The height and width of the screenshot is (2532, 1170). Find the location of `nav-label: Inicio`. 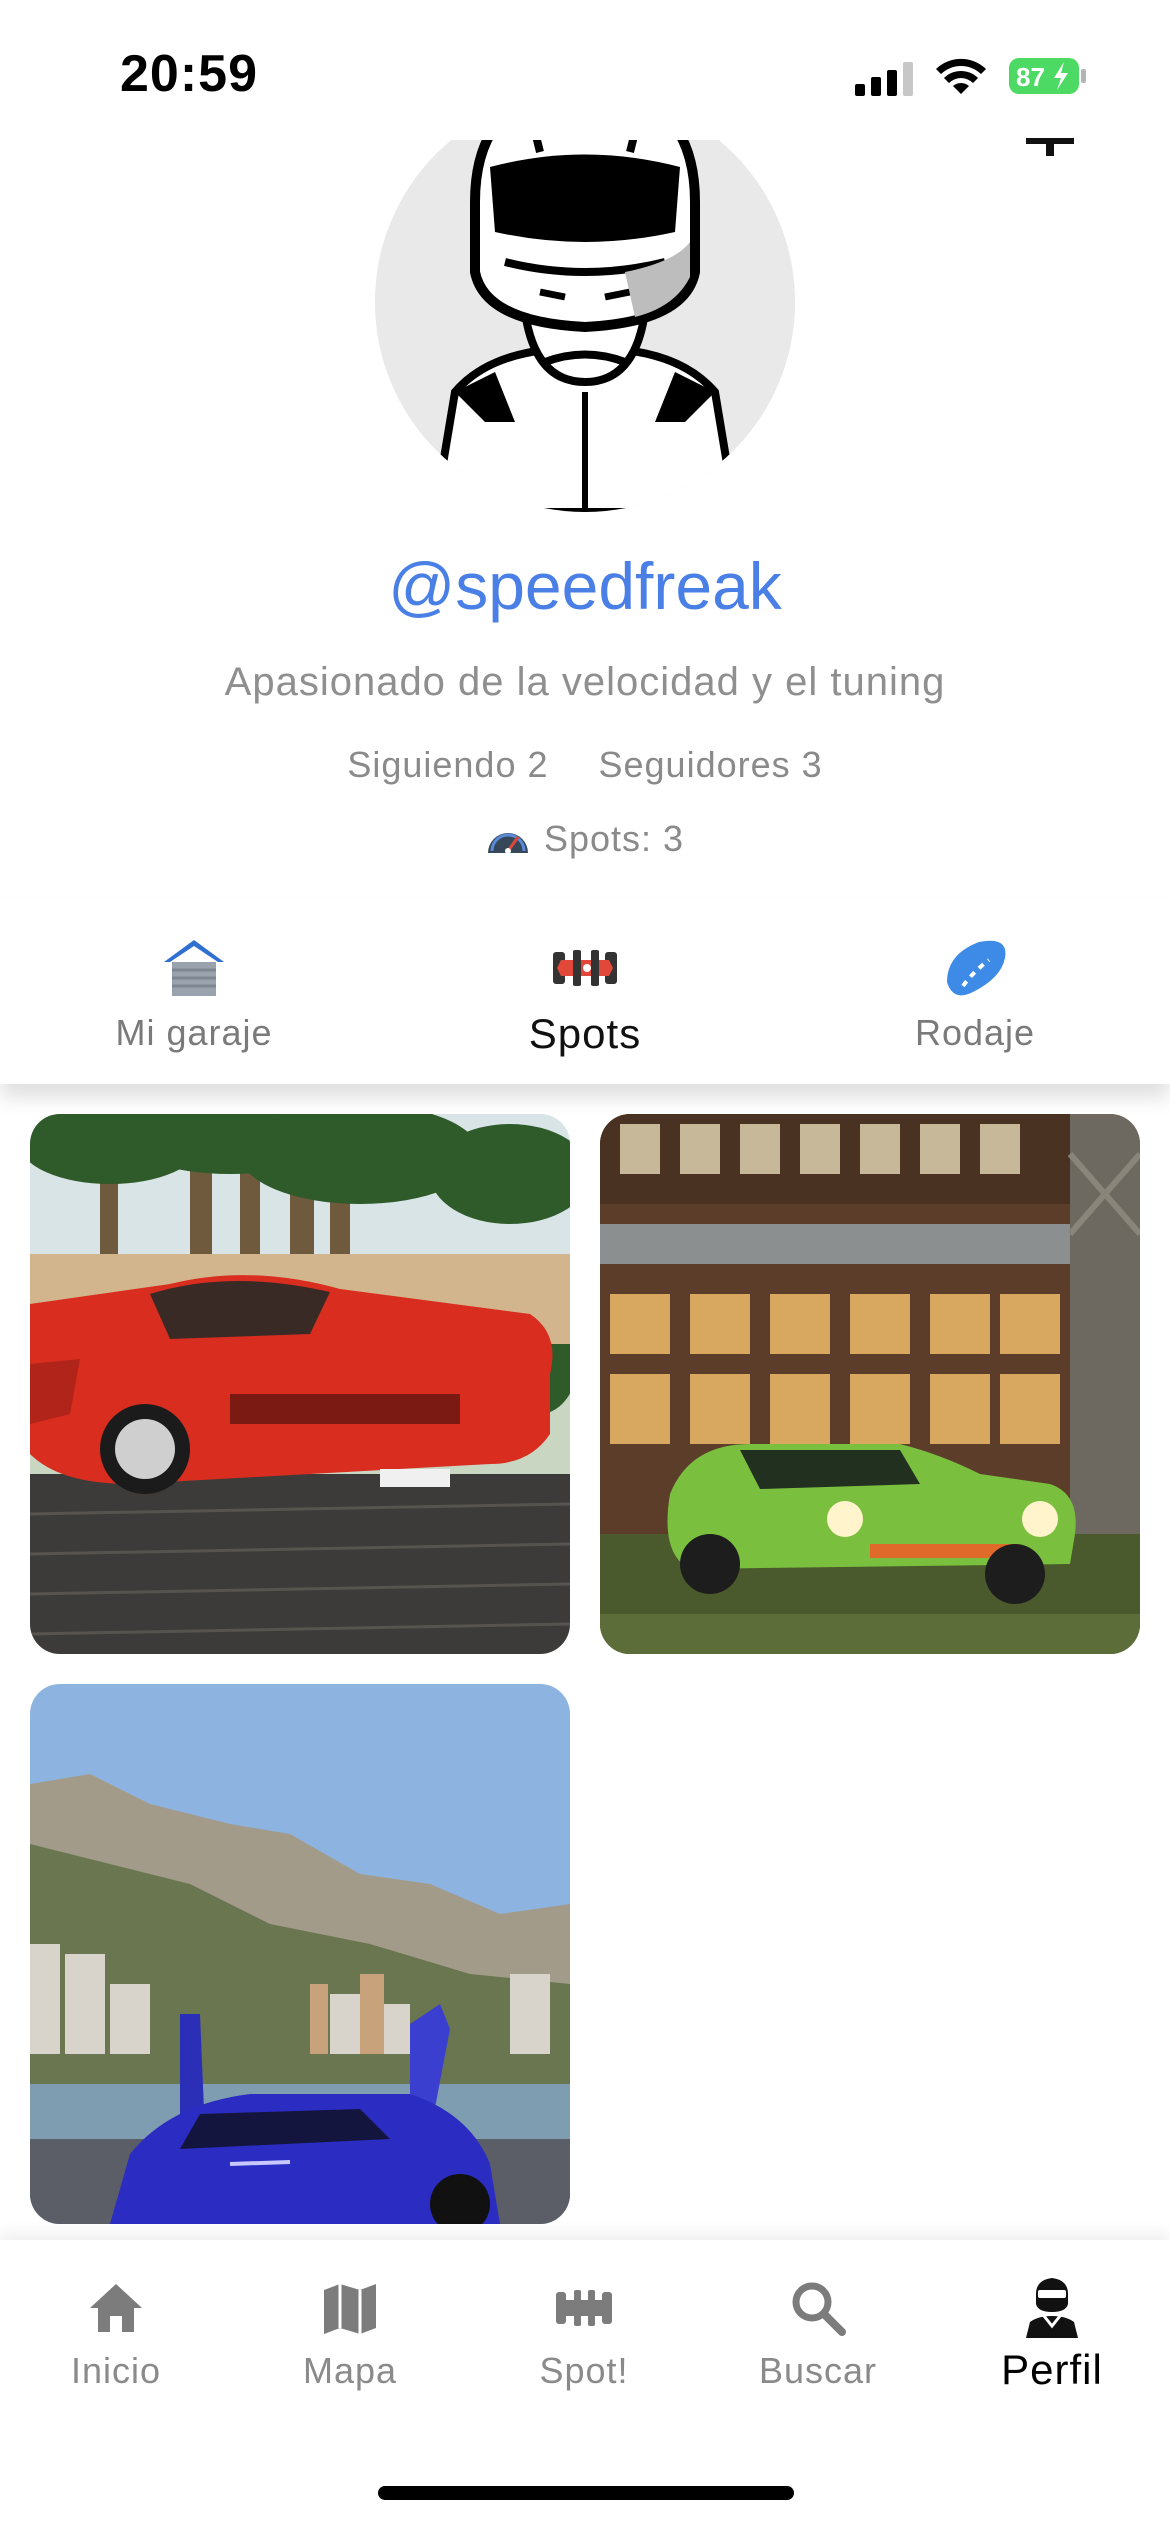

nav-label: Inicio is located at coordinates (116, 2370).